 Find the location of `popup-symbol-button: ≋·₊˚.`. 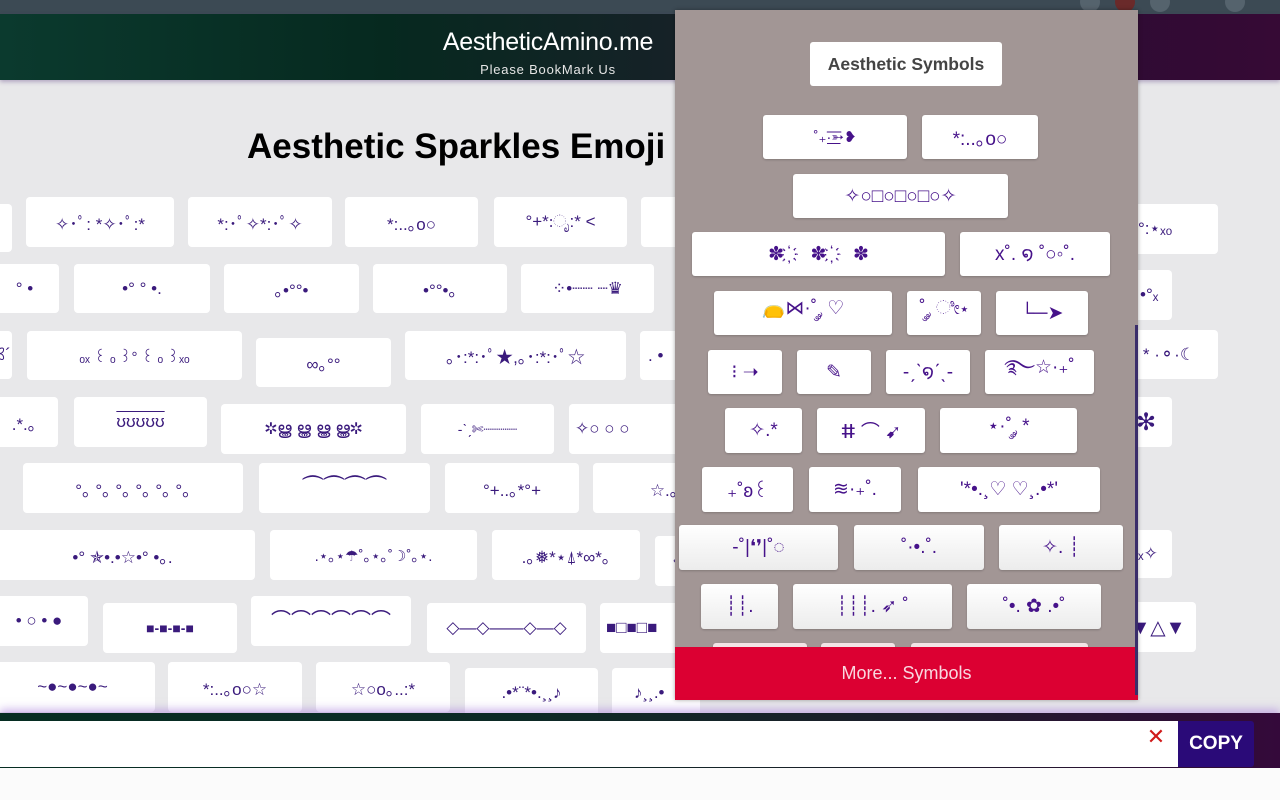

popup-symbol-button: ≋·₊˚. is located at coordinates (855, 489).